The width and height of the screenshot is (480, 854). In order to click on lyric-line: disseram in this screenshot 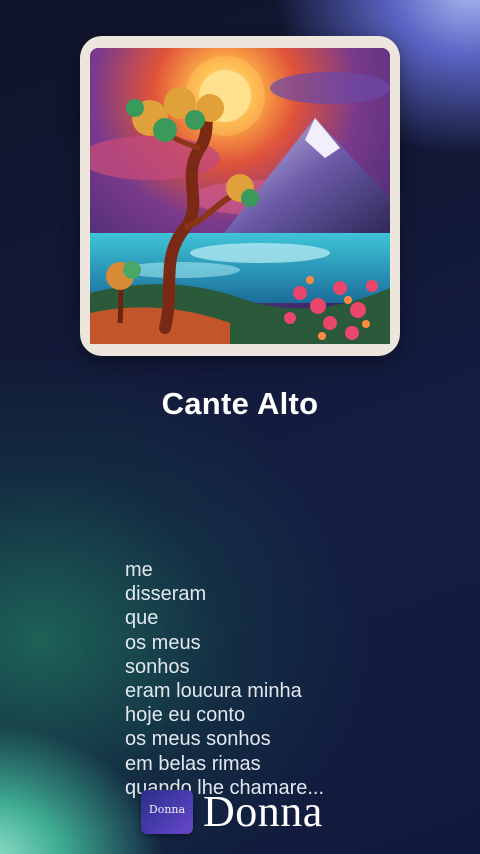, I will do `click(166, 594)`.